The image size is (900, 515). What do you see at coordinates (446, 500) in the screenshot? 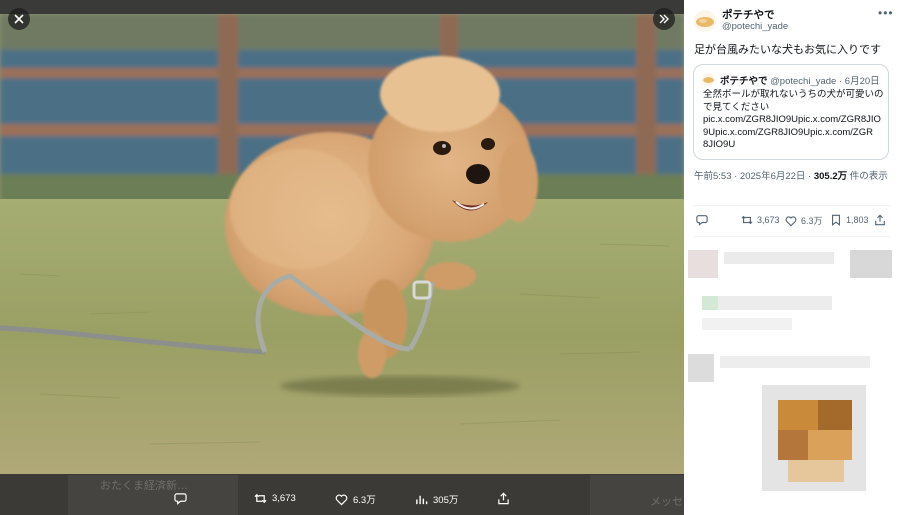
I see `views-count: 305万` at bounding box center [446, 500].